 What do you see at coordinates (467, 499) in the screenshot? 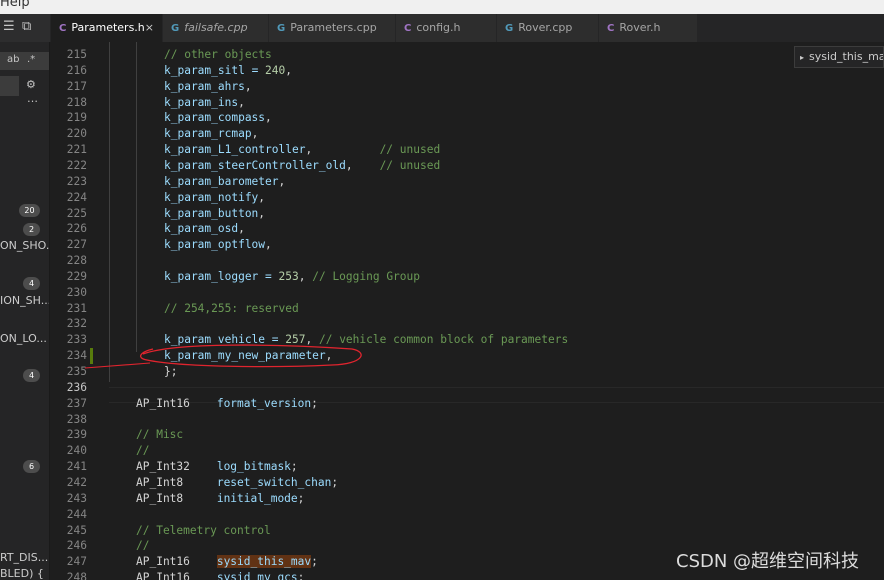
I see `code-line: 243 AP_Int8 initial_mode;` at bounding box center [467, 499].